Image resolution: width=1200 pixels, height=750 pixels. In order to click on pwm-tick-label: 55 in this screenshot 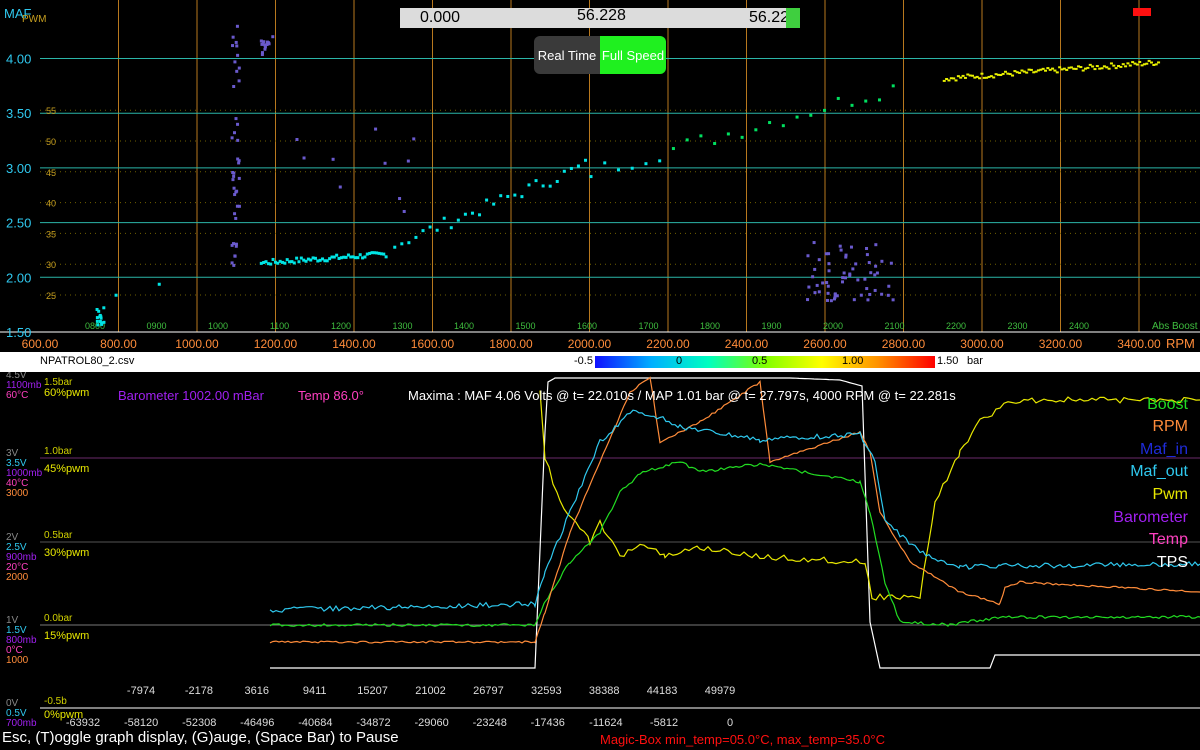, I will do `click(51, 111)`.